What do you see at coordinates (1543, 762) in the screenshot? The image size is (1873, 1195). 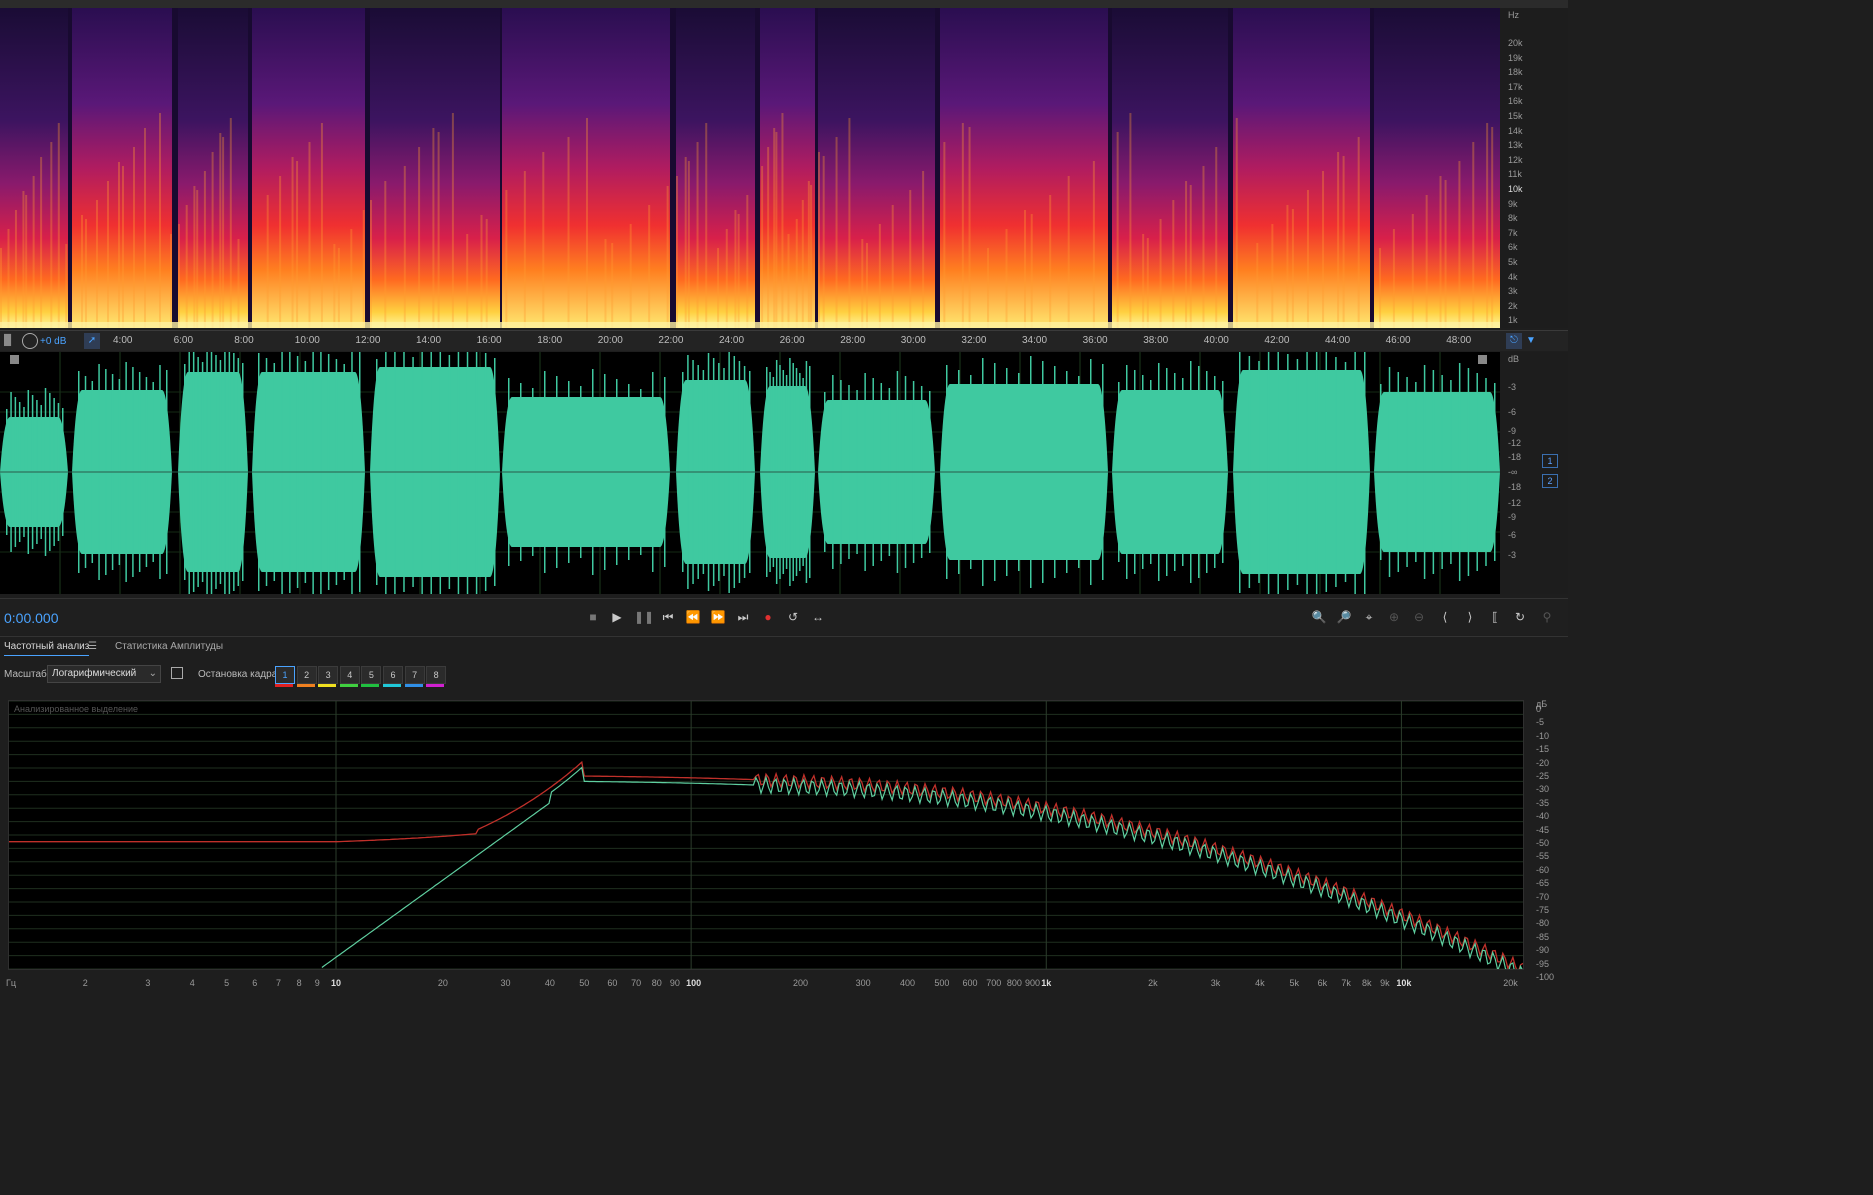 I see `graph-db-tick: -20` at bounding box center [1543, 762].